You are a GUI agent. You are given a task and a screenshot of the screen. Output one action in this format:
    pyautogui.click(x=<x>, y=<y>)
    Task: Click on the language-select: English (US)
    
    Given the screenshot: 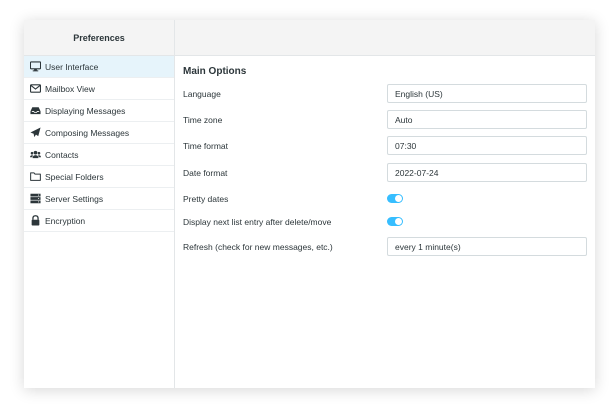 What is the action you would take?
    pyautogui.click(x=487, y=93)
    